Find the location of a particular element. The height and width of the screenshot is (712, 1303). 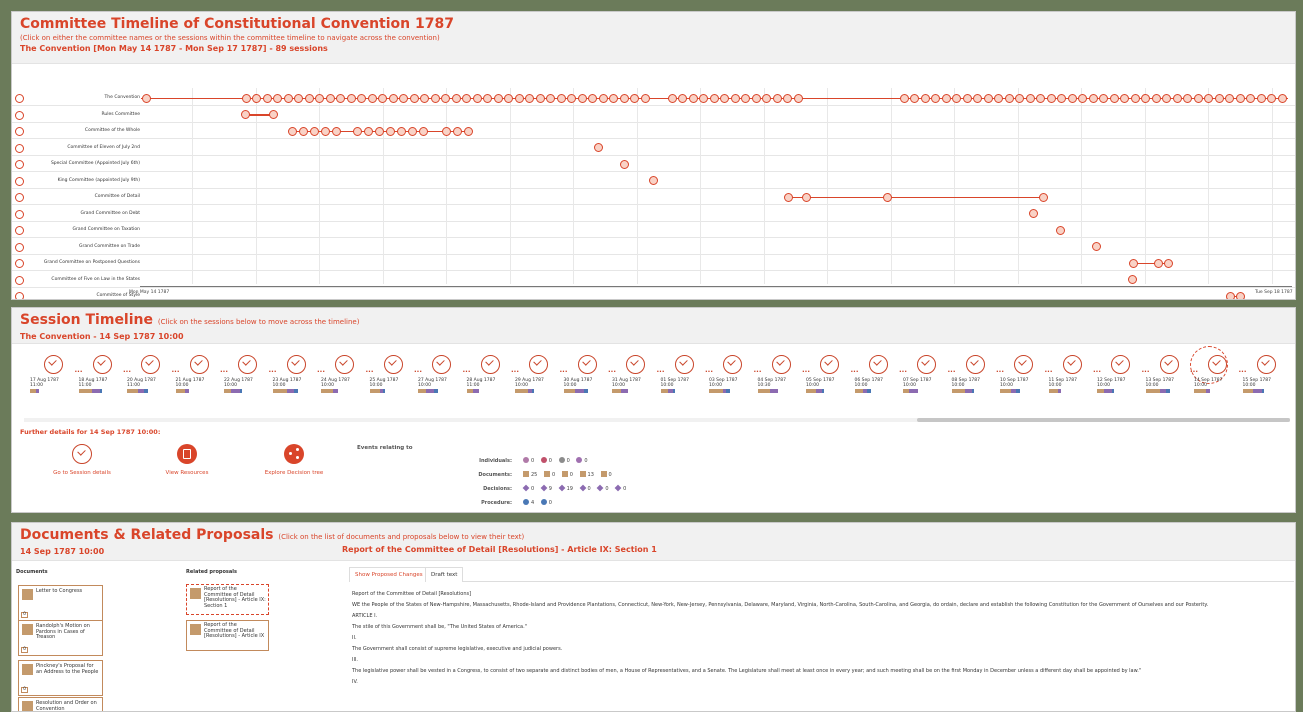

committee-row: Rules Committee is located at coordinates (653, 115).